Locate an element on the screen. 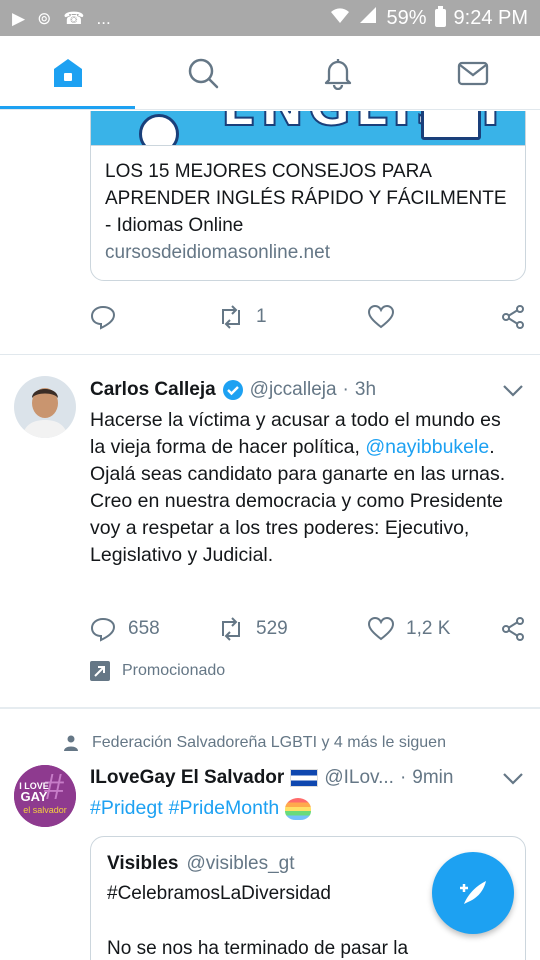  signal-icon is located at coordinates (368, 18).